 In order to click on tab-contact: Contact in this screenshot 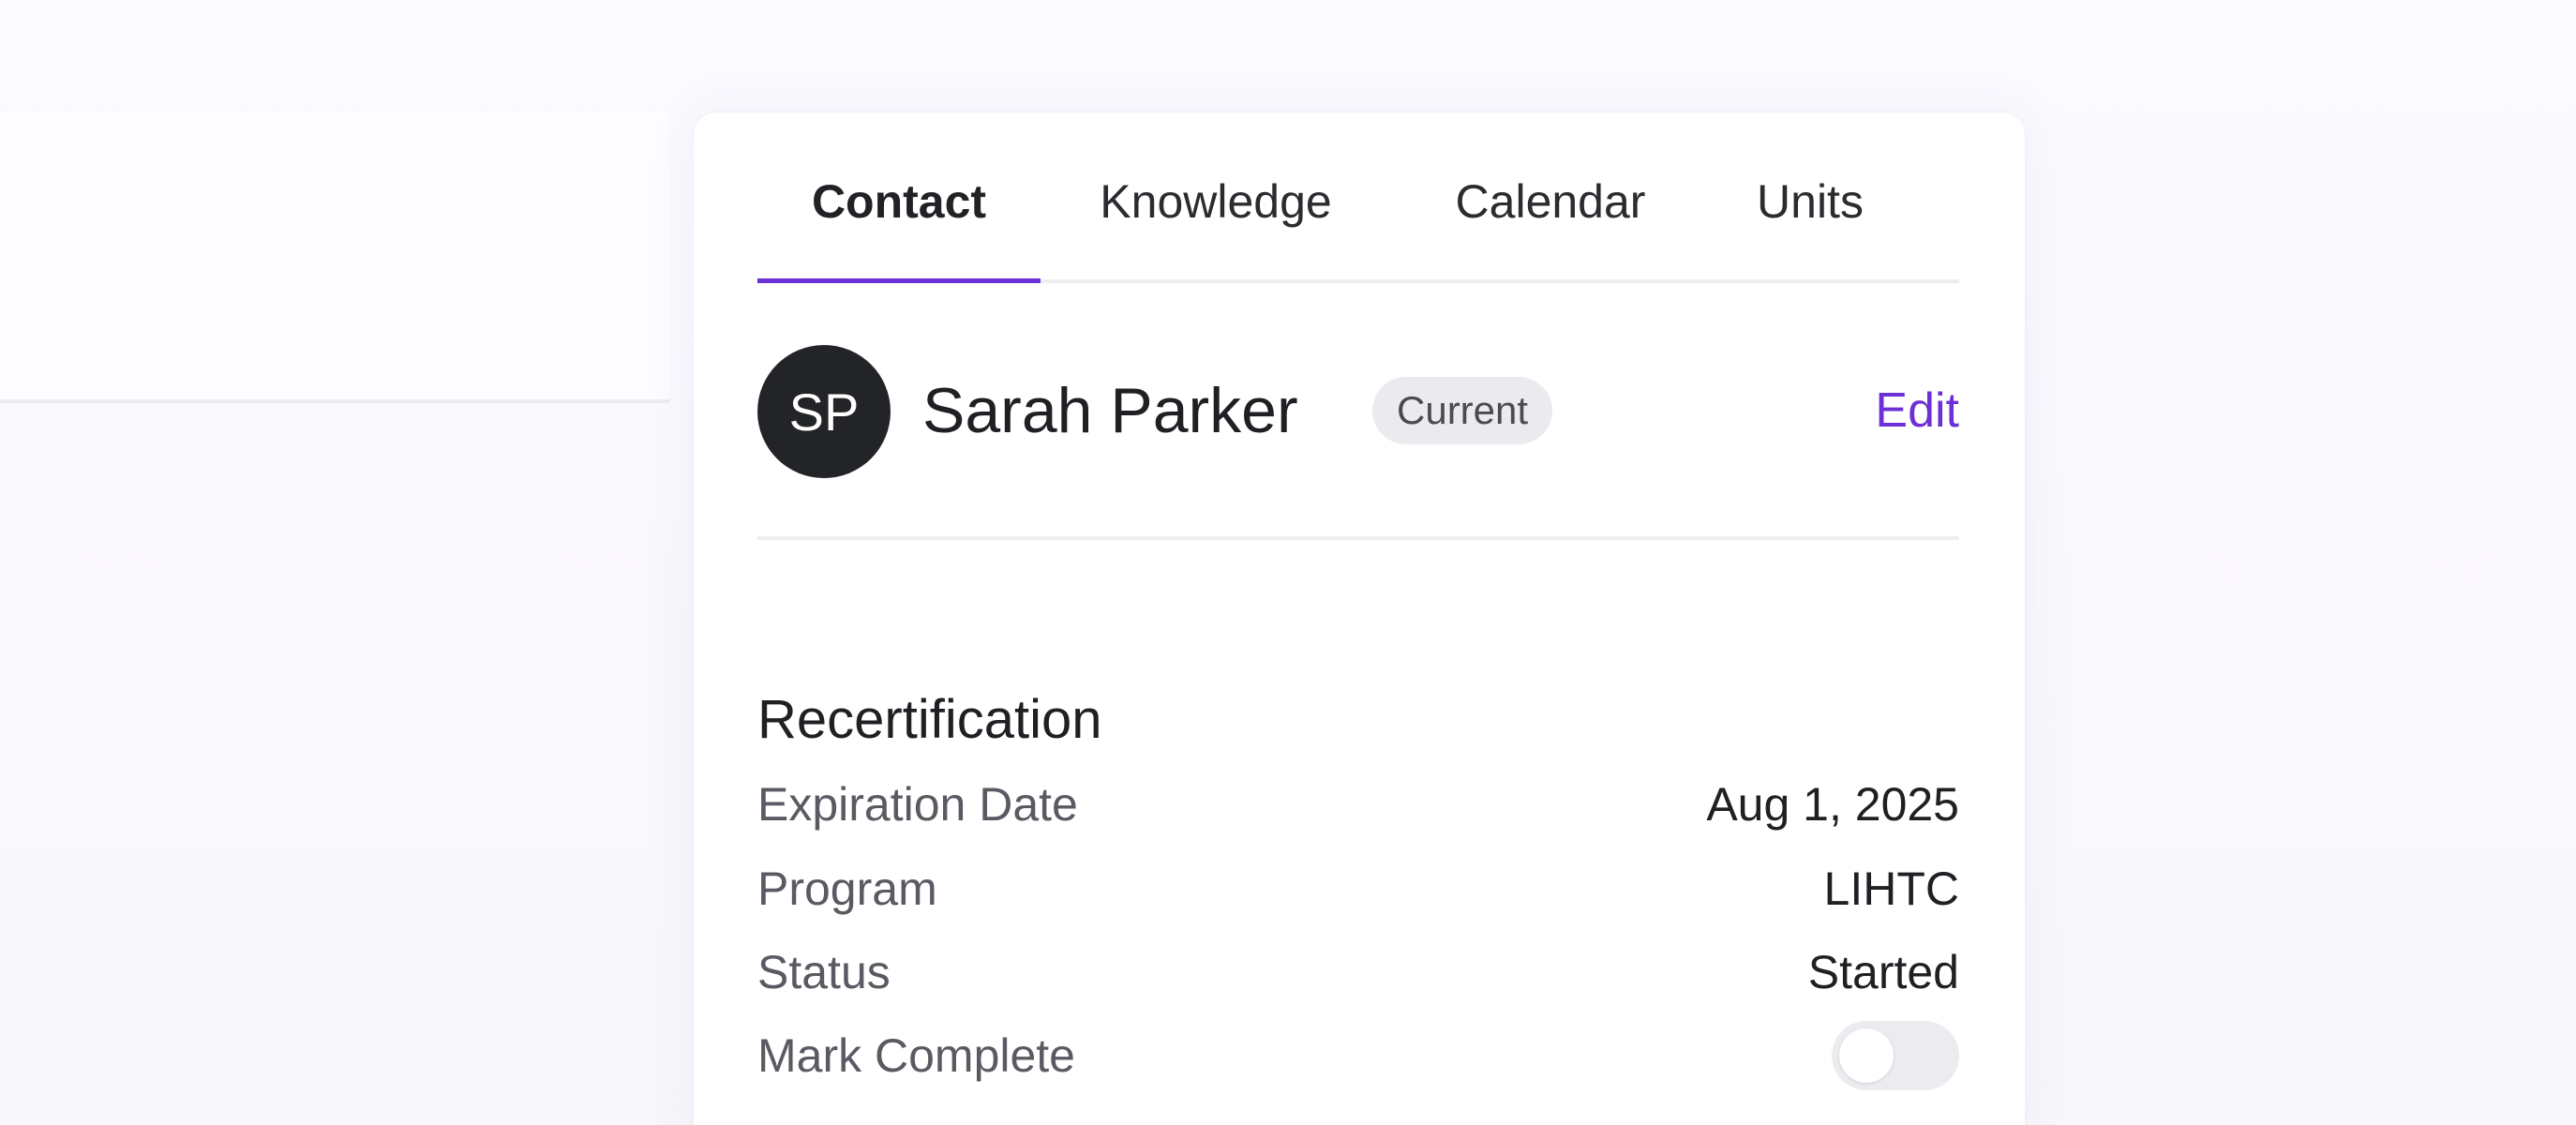, I will do `click(899, 197)`.